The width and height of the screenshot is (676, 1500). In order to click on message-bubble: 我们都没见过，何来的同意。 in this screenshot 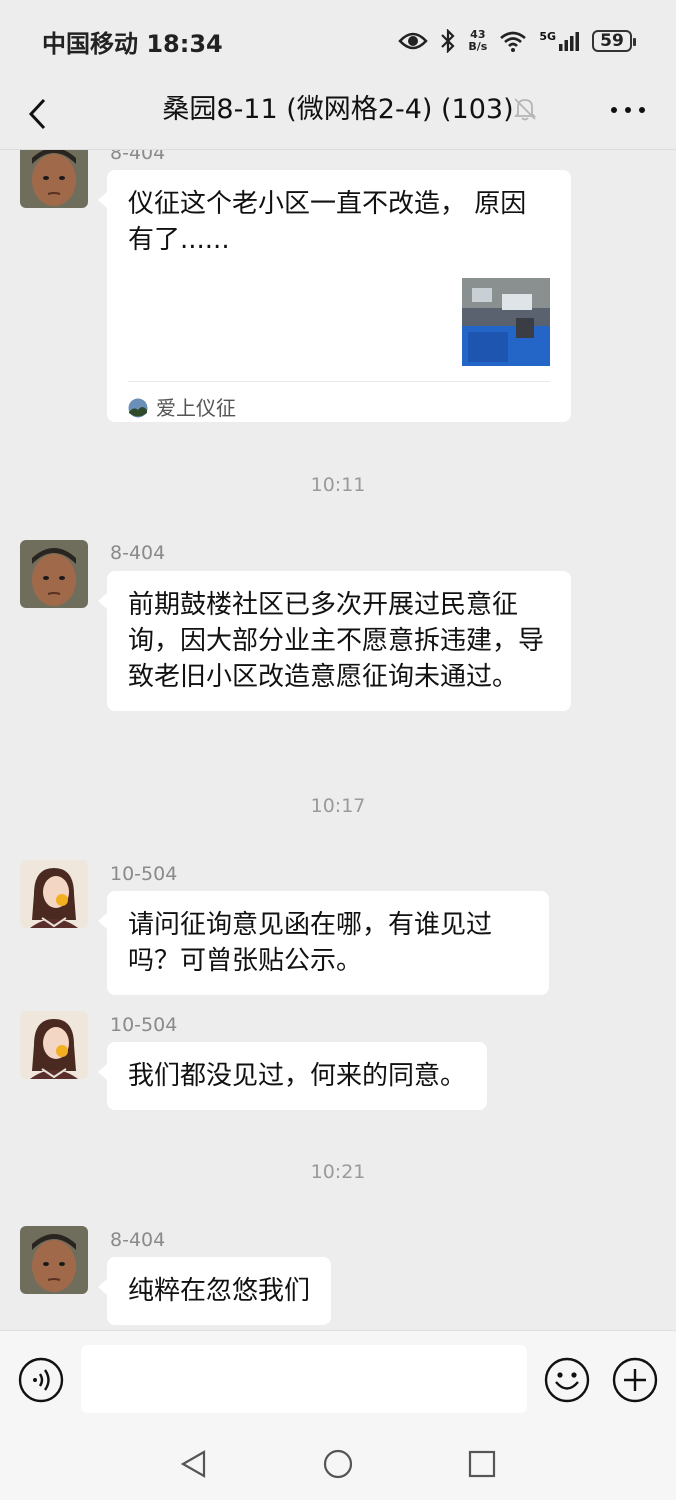, I will do `click(292, 1076)`.